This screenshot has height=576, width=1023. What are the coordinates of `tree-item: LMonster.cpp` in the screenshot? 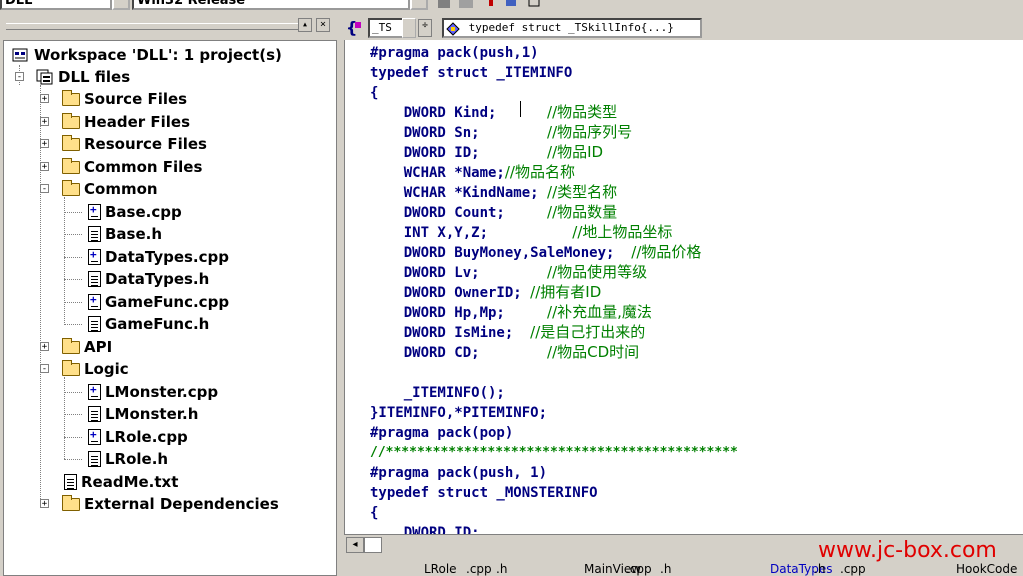 It's located at (152, 392).